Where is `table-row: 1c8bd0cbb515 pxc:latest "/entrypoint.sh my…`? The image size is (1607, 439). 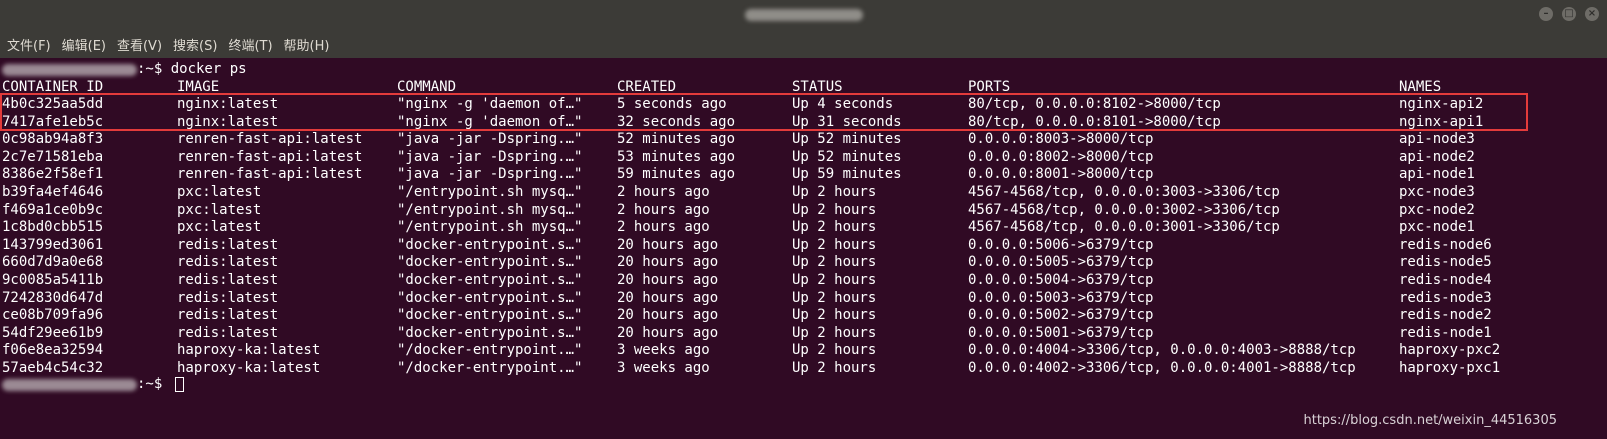 table-row: 1c8bd0cbb515 pxc:latest "/entrypoint.sh my… is located at coordinates (803, 227).